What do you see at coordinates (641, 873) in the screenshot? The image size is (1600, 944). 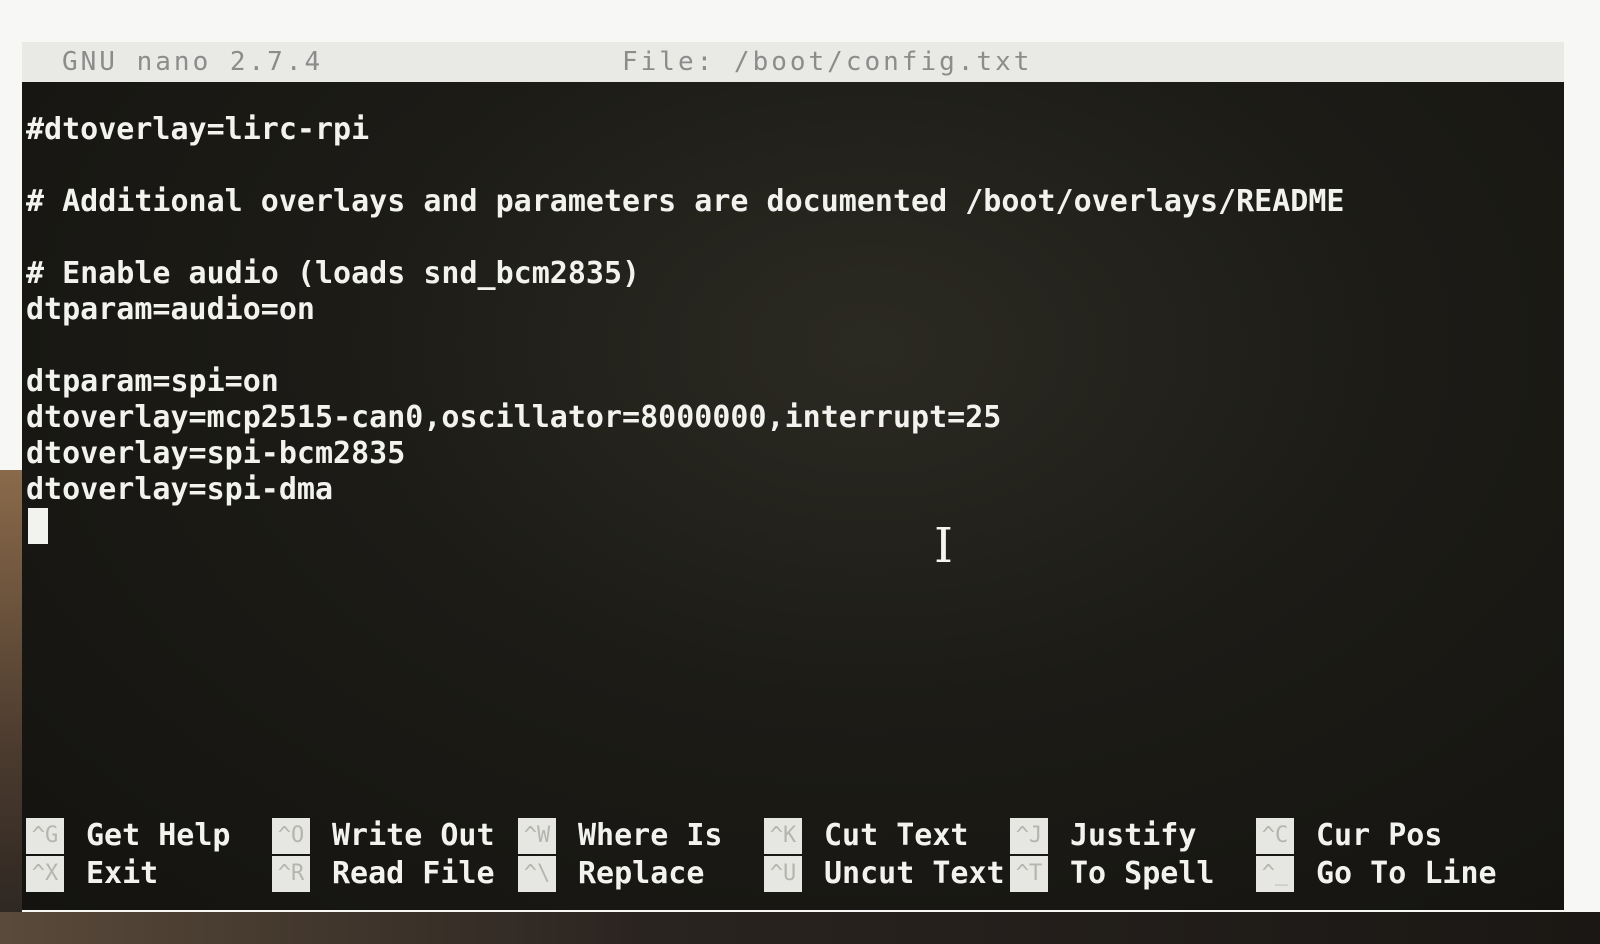 I see `shortcut-label: Replace` at bounding box center [641, 873].